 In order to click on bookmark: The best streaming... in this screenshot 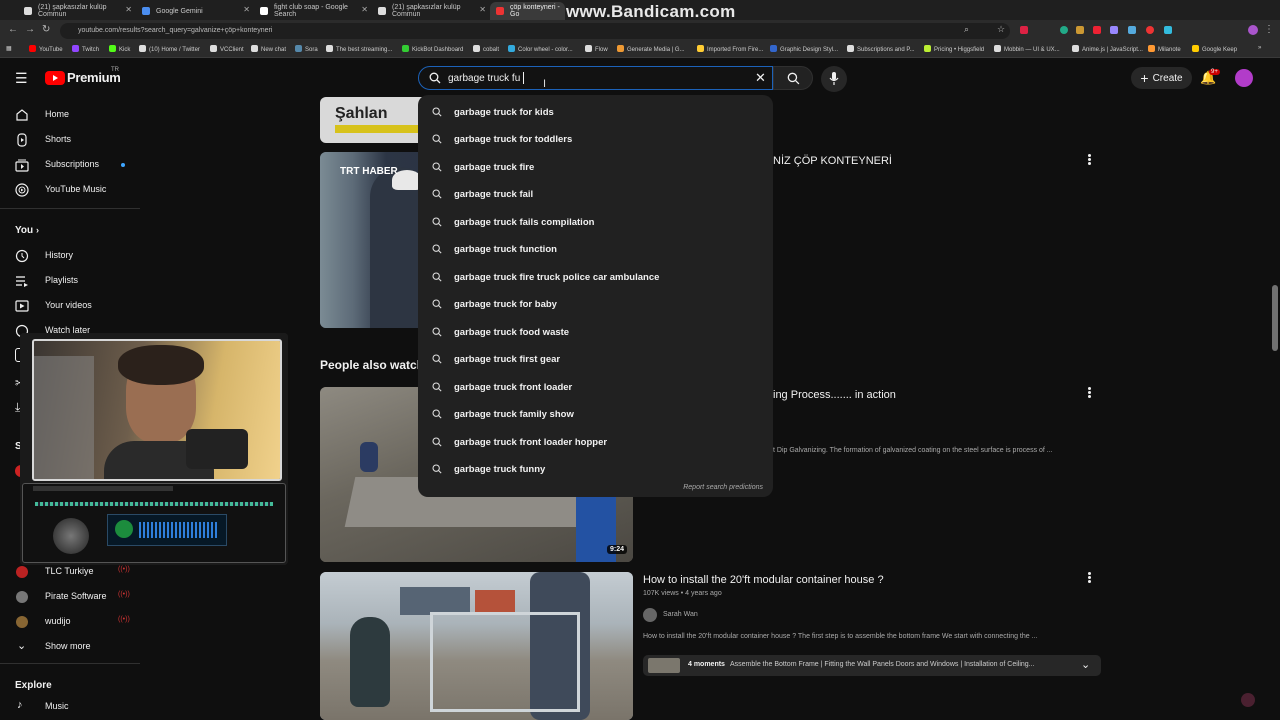, I will do `click(359, 49)`.